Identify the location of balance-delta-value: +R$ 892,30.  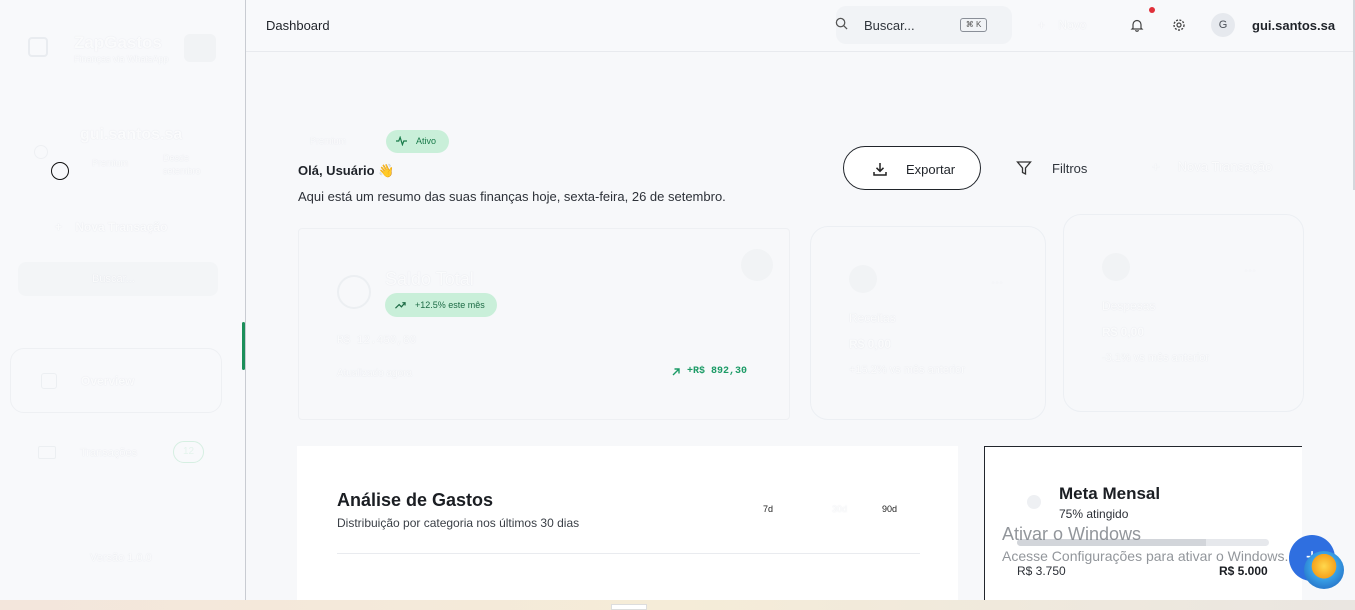
(717, 371).